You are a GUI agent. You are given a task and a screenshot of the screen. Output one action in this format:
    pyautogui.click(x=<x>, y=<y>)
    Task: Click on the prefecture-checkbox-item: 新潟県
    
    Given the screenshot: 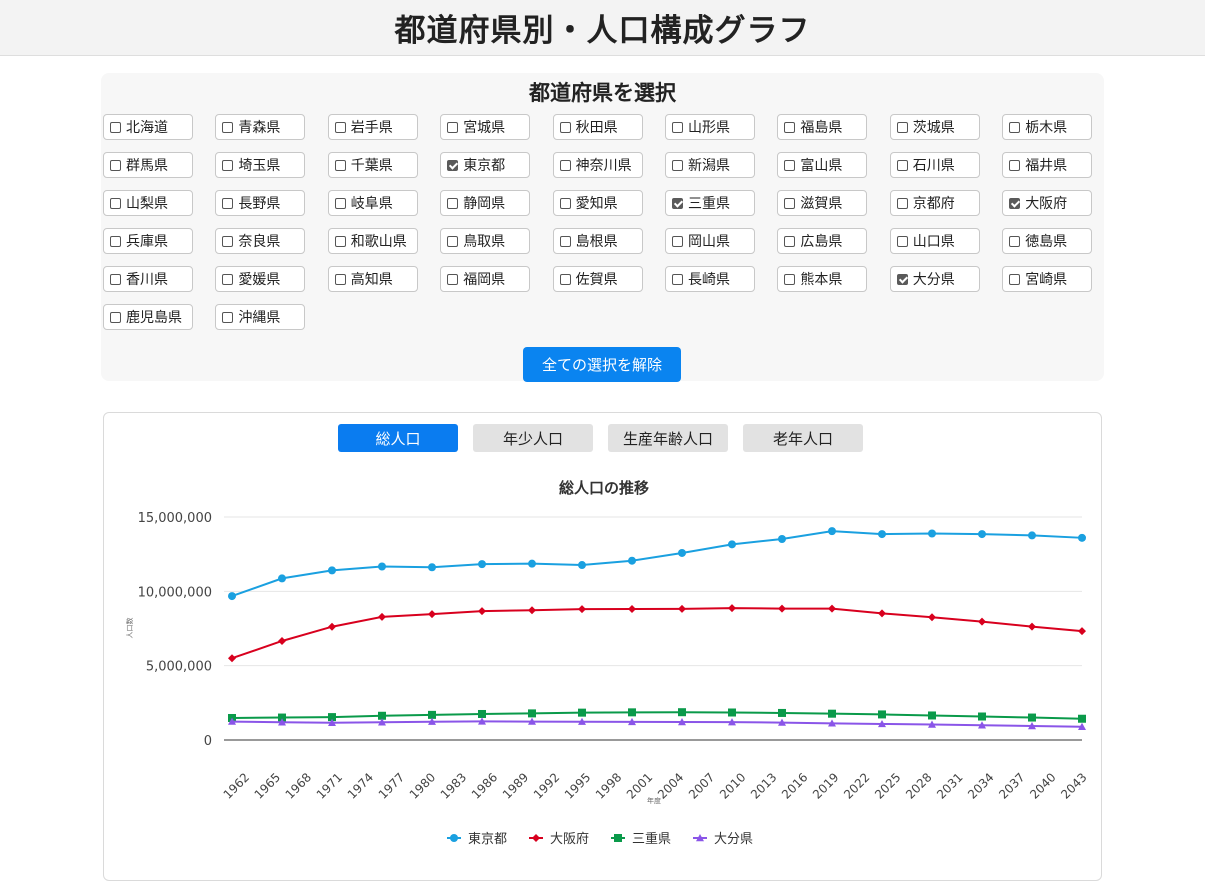 What is the action you would take?
    pyautogui.click(x=710, y=165)
    